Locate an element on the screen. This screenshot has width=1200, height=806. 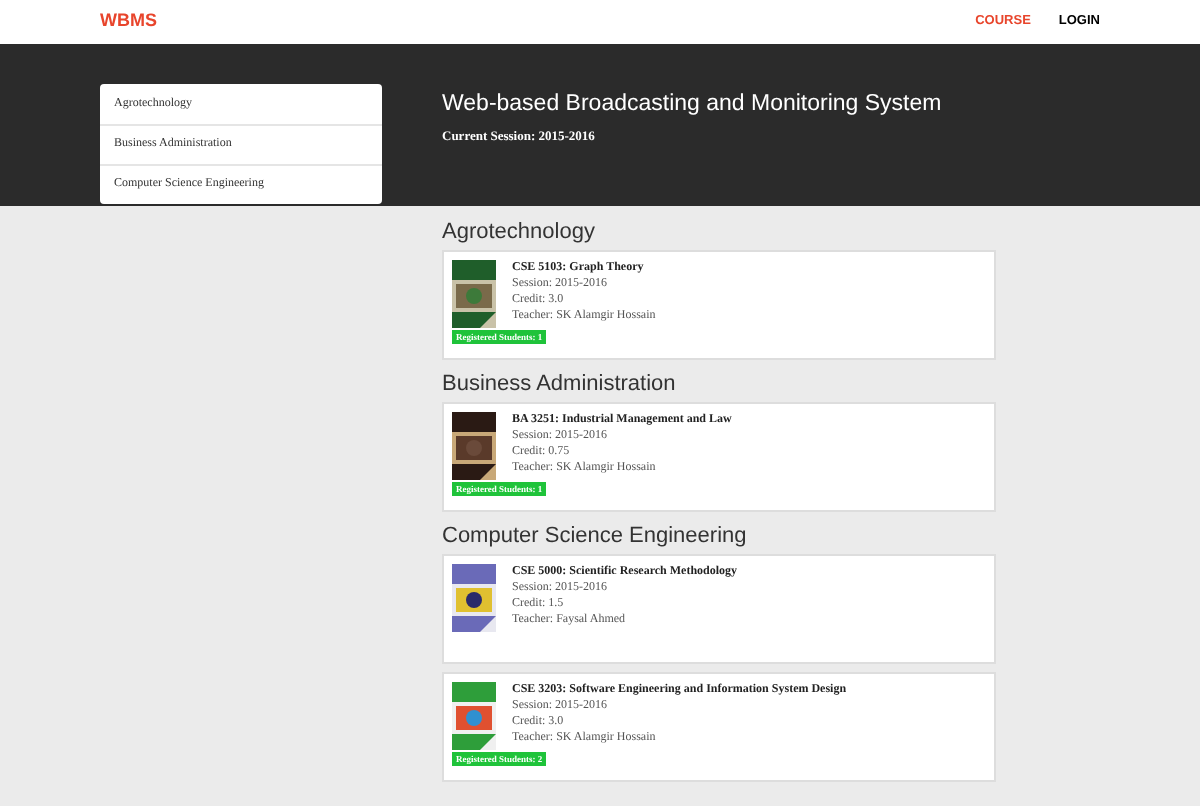
banner-title: Web-based Broadcasting and Monitoring System is located at coordinates (692, 105).